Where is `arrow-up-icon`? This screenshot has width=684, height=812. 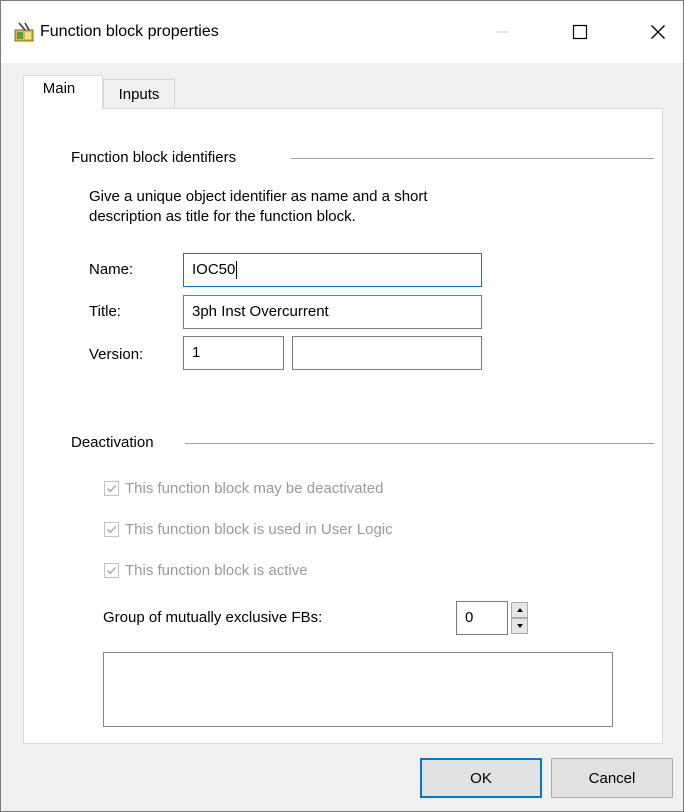
arrow-up-icon is located at coordinates (519, 610).